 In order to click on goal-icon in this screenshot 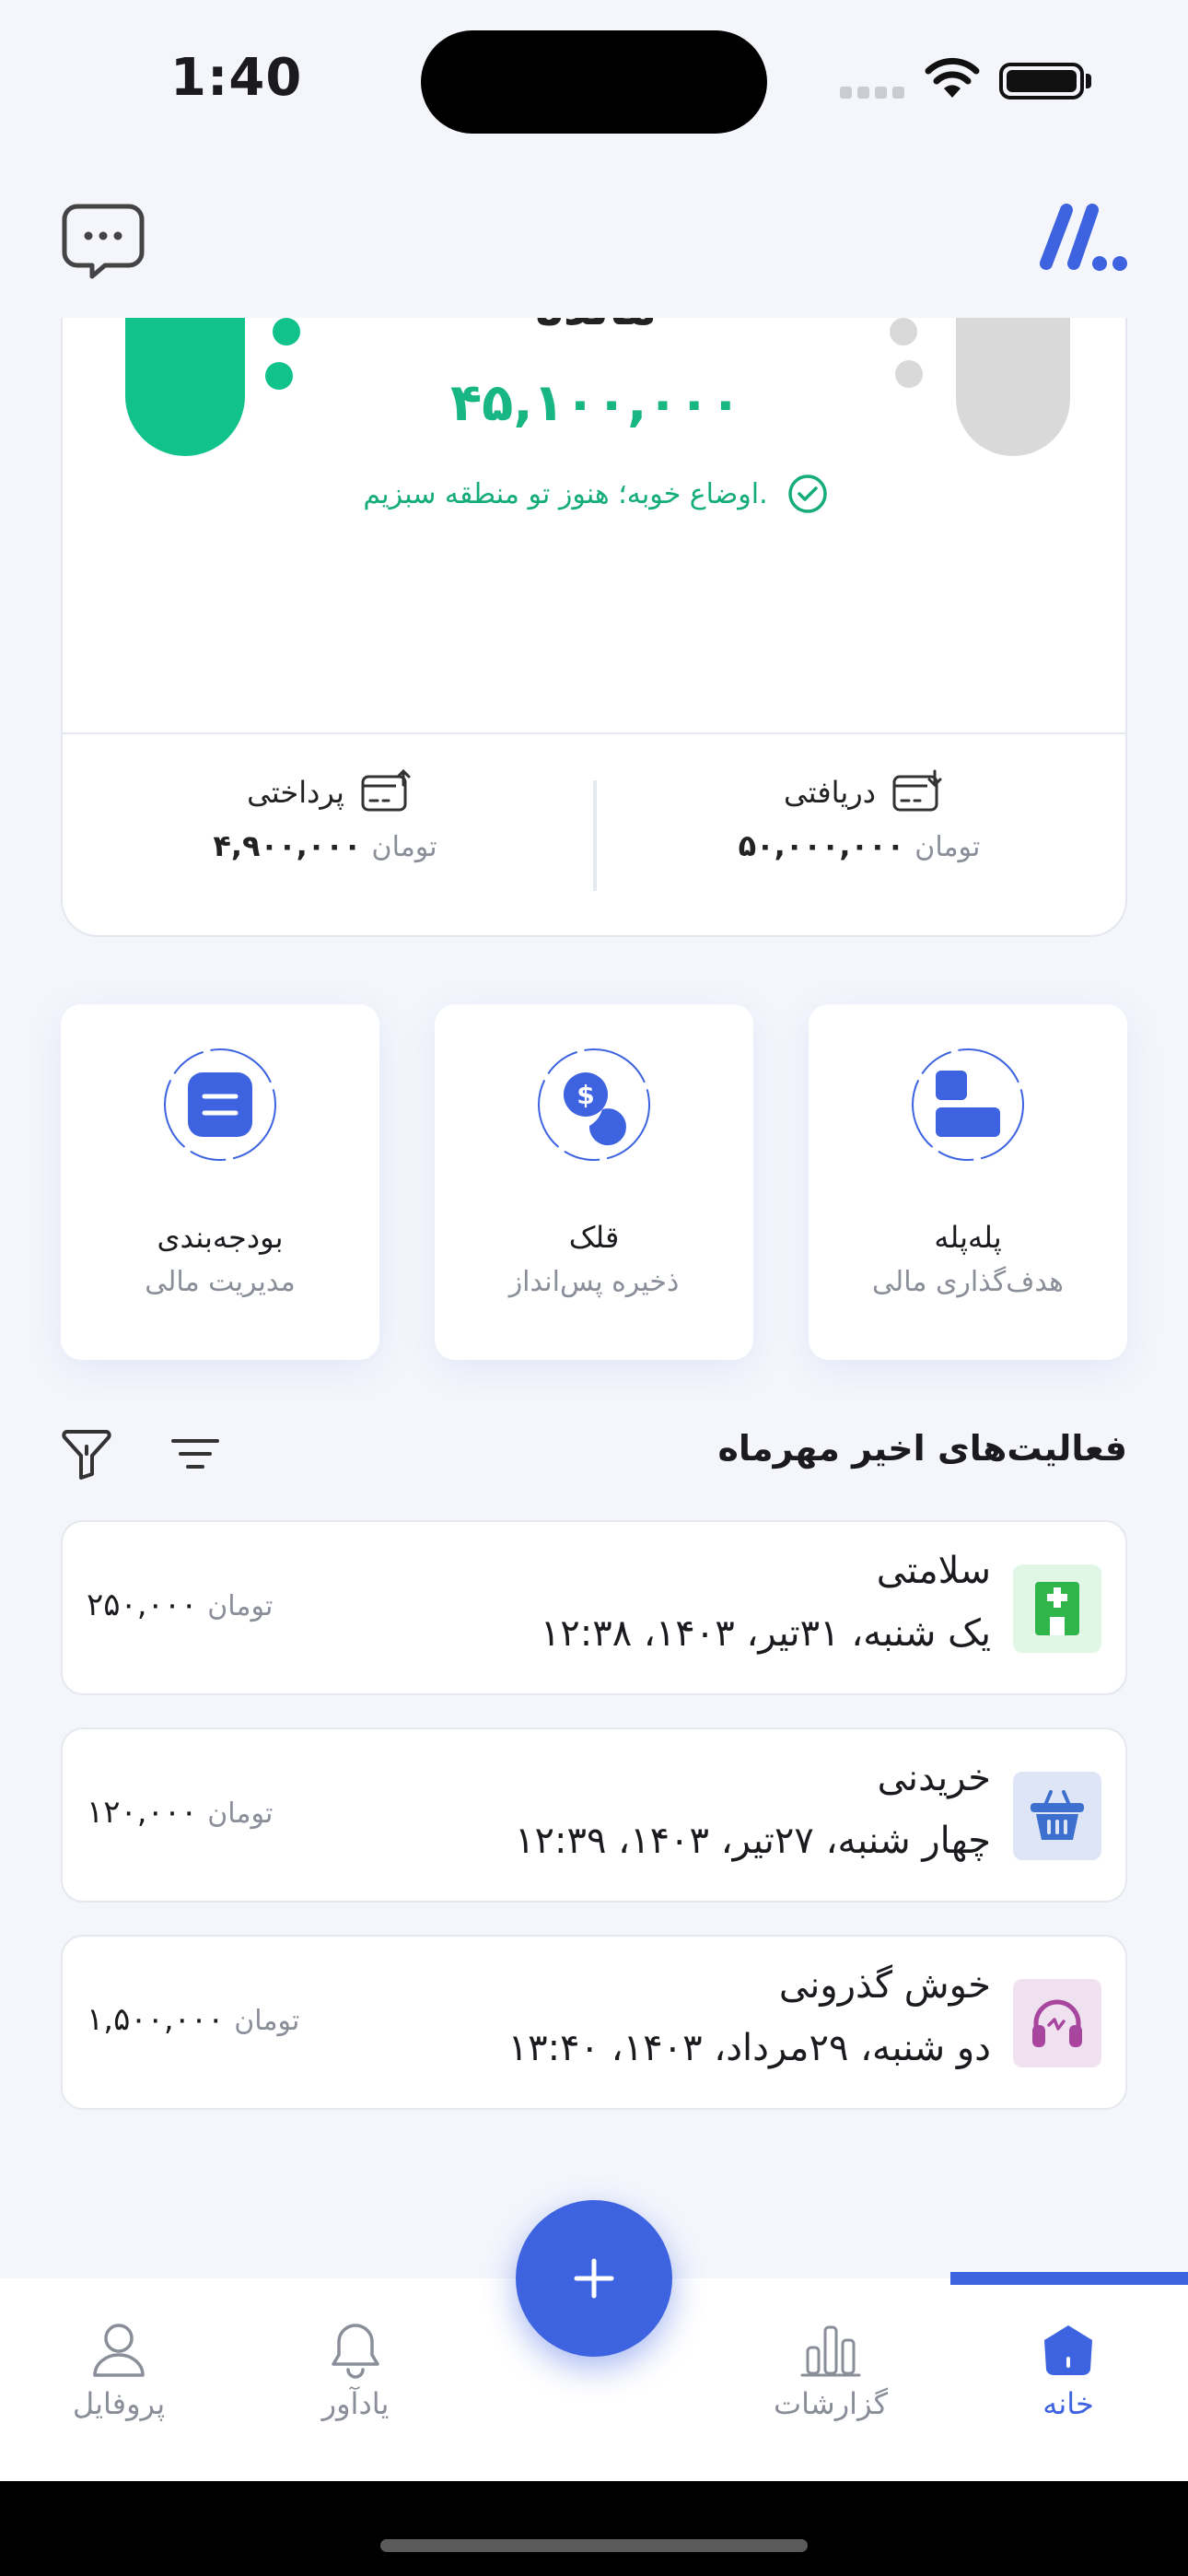, I will do `click(968, 1104)`.